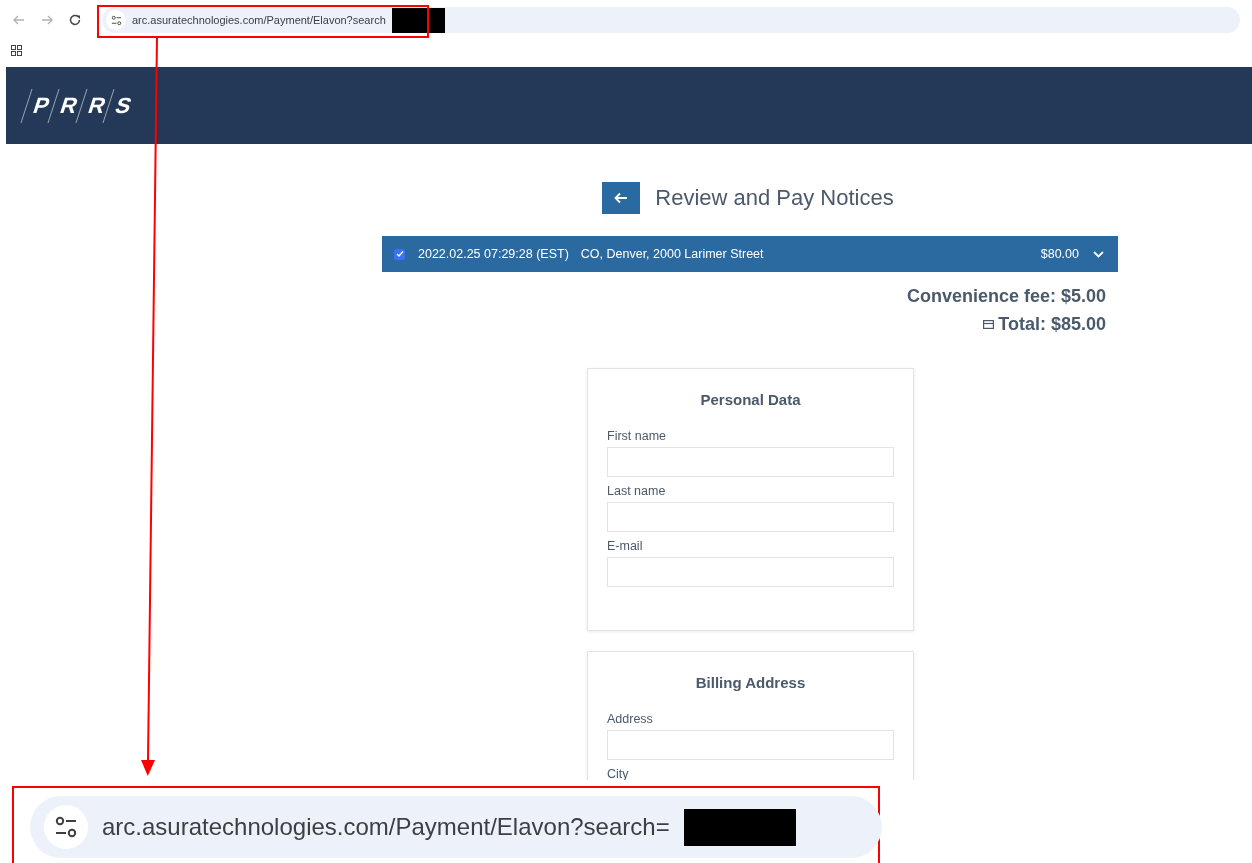  What do you see at coordinates (16, 50) in the screenshot?
I see `apps-grid-icon` at bounding box center [16, 50].